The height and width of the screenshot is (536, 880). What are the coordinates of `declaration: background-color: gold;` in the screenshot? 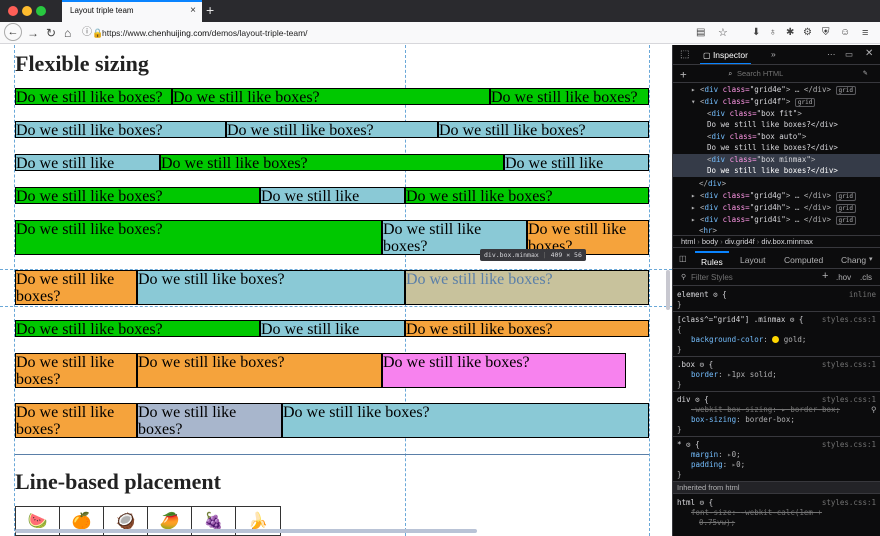 It's located at (776, 339).